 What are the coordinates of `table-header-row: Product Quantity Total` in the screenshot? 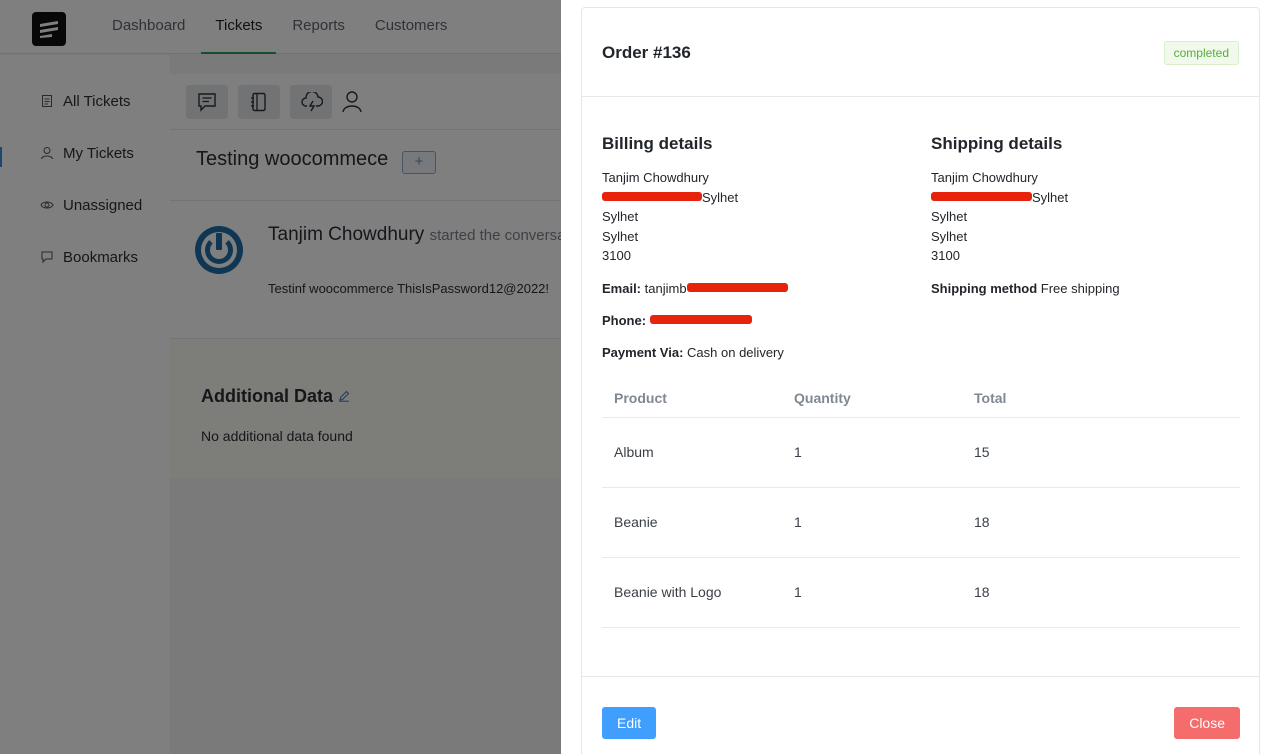 It's located at (921, 398).